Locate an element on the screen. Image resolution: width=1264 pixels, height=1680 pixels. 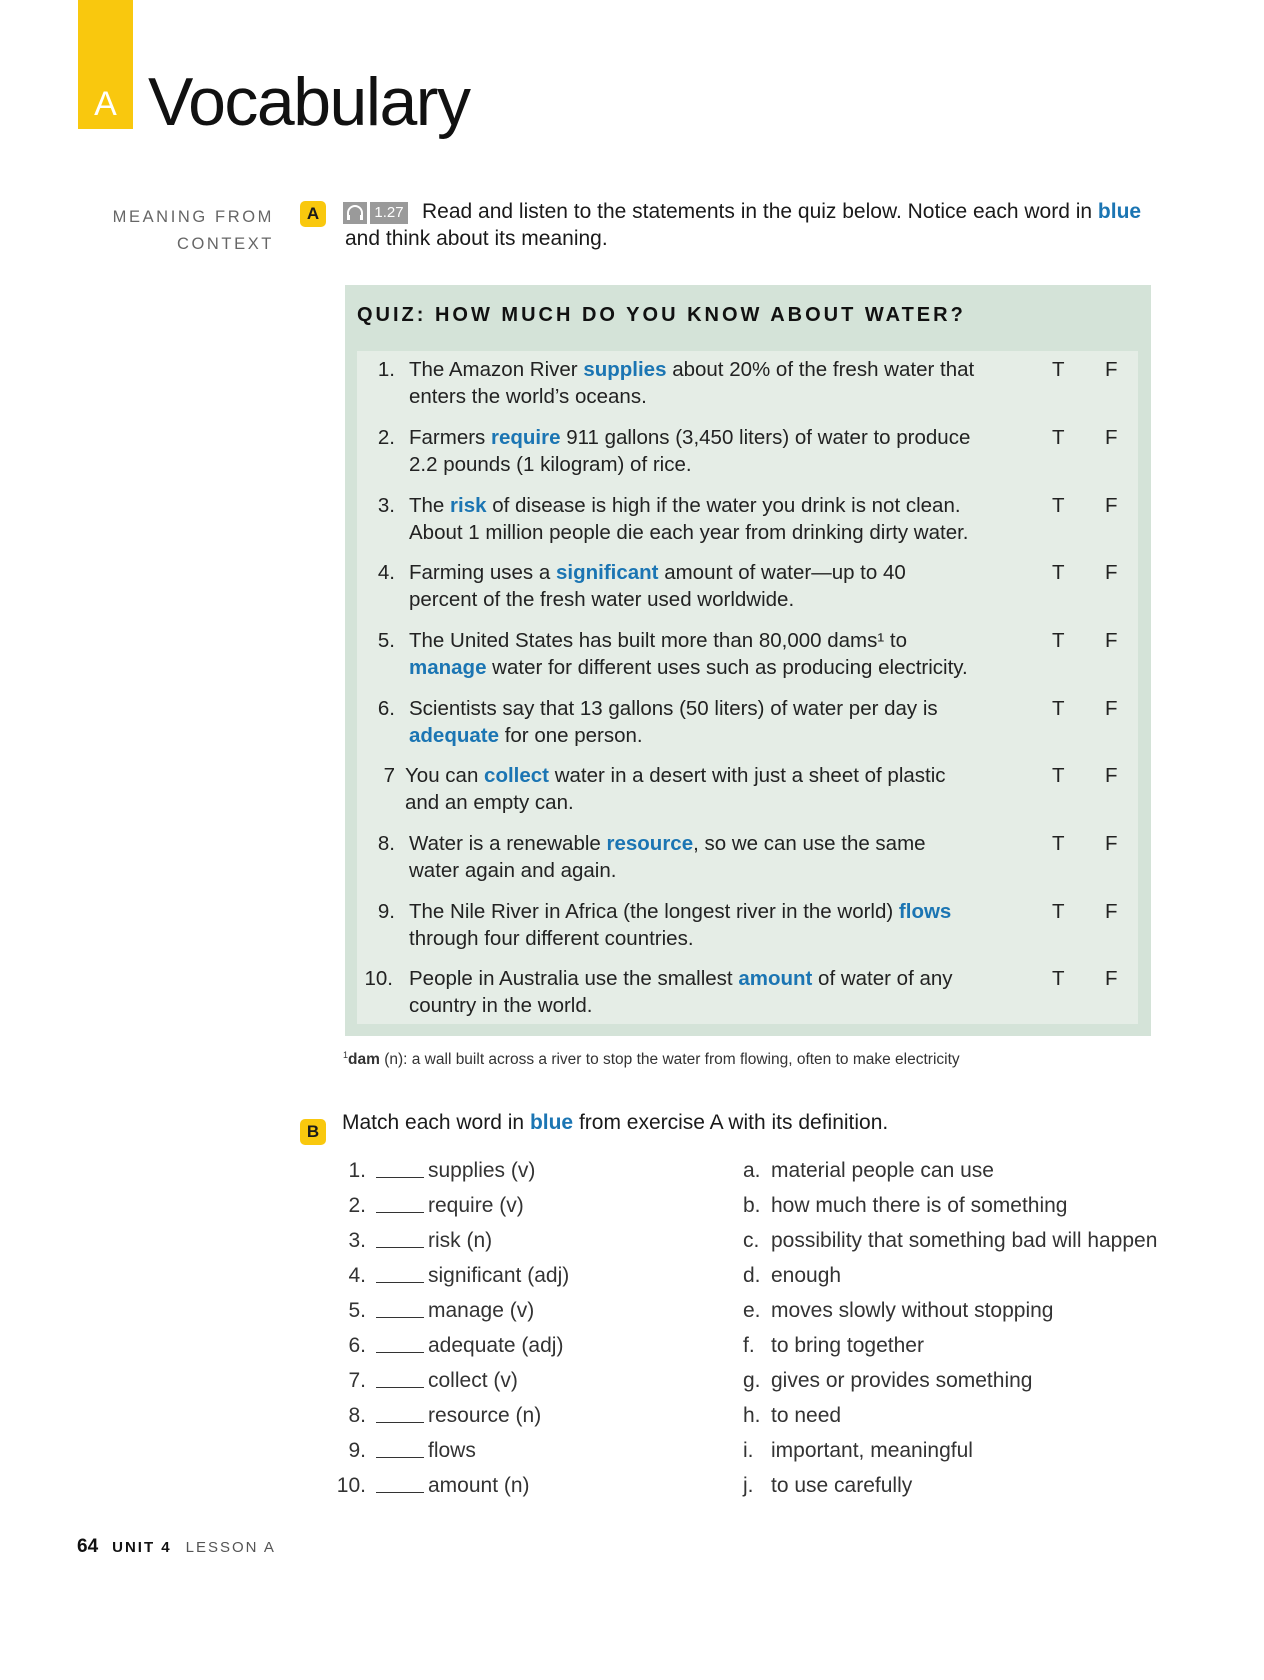
definition-text: moves slowly without stopping is located at coordinates (912, 1310).